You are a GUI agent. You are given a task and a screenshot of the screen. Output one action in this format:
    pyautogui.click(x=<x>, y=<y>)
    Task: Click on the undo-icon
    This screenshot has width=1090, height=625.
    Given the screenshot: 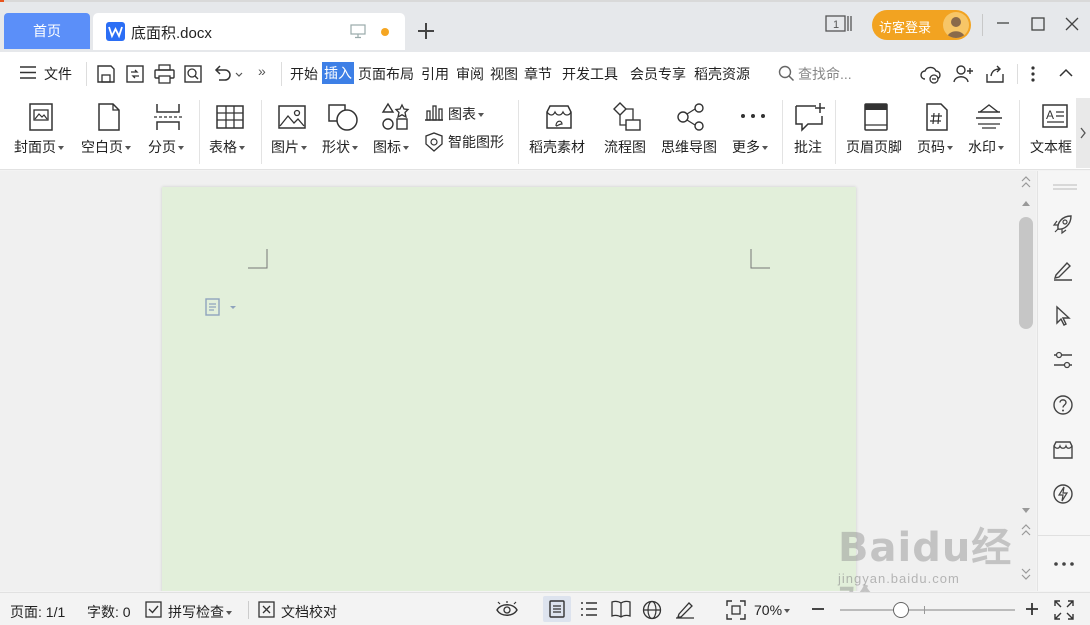 What is the action you would take?
    pyautogui.click(x=228, y=74)
    